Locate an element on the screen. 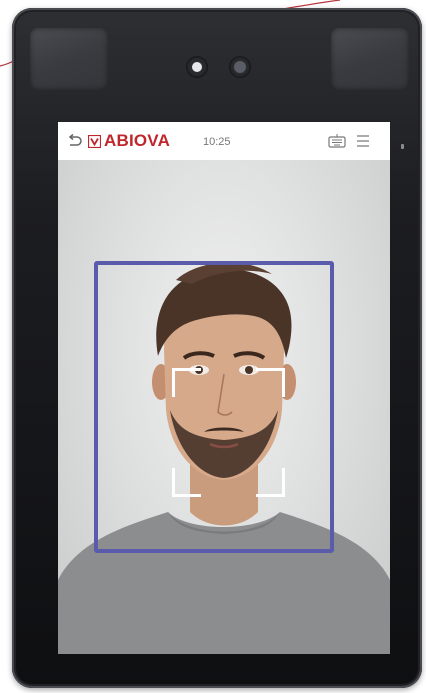 The image size is (426, 693). face-corner-bottom-left is located at coordinates (186, 482).